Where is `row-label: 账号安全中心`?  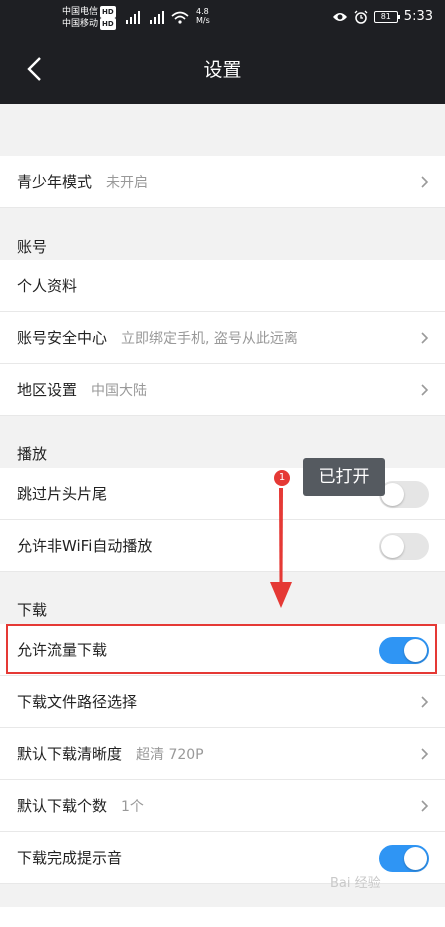
row-label: 账号安全中心 is located at coordinates (62, 338).